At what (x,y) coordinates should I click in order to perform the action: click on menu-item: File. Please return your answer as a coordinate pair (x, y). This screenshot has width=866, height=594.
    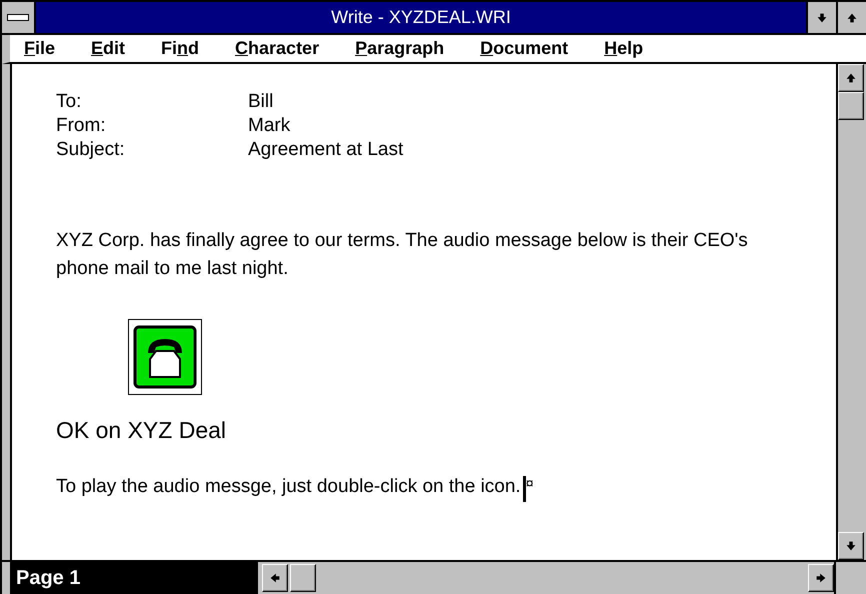
    Looking at the image, I should click on (40, 48).